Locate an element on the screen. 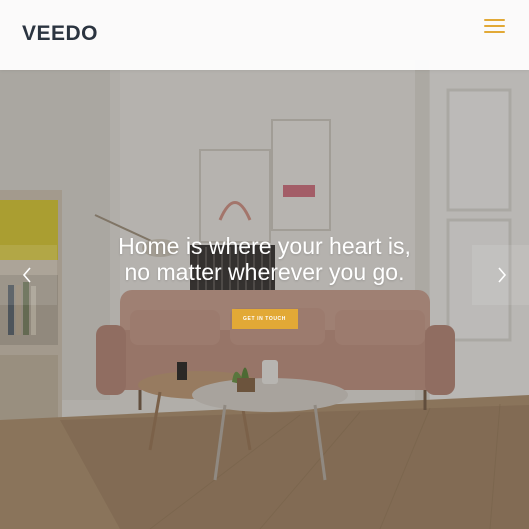  site-logo: VEEDO is located at coordinates (60, 34).